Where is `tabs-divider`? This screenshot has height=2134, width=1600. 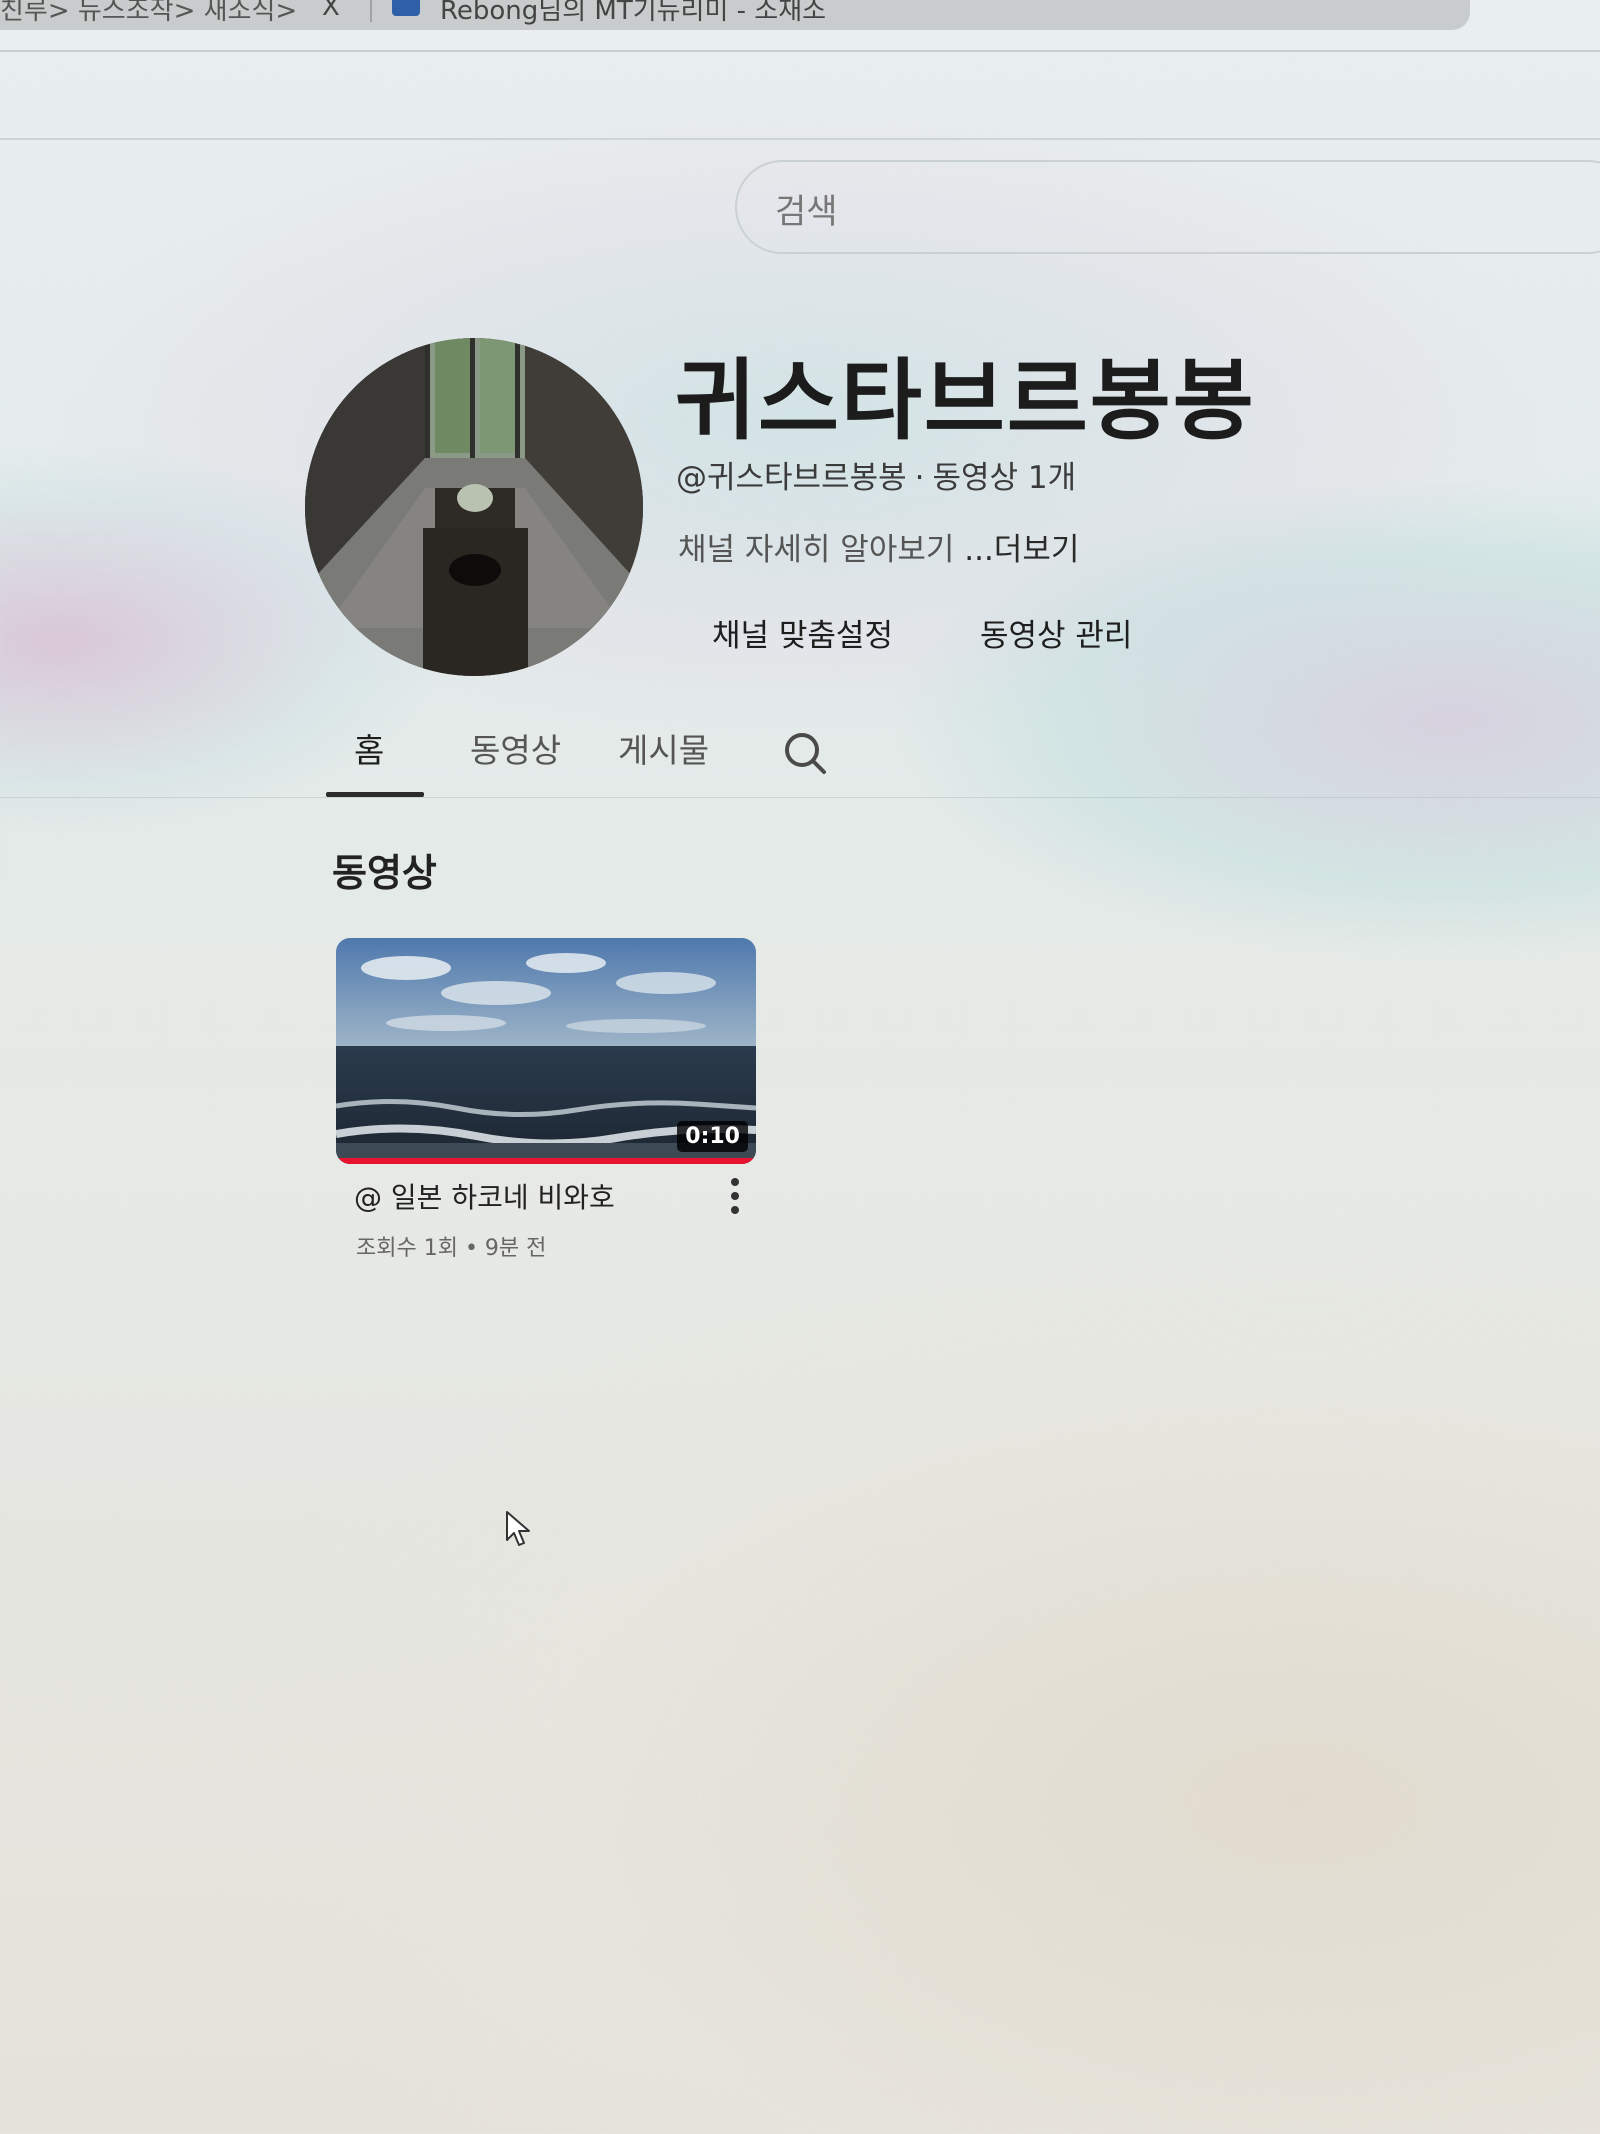 tabs-divider is located at coordinates (800, 797).